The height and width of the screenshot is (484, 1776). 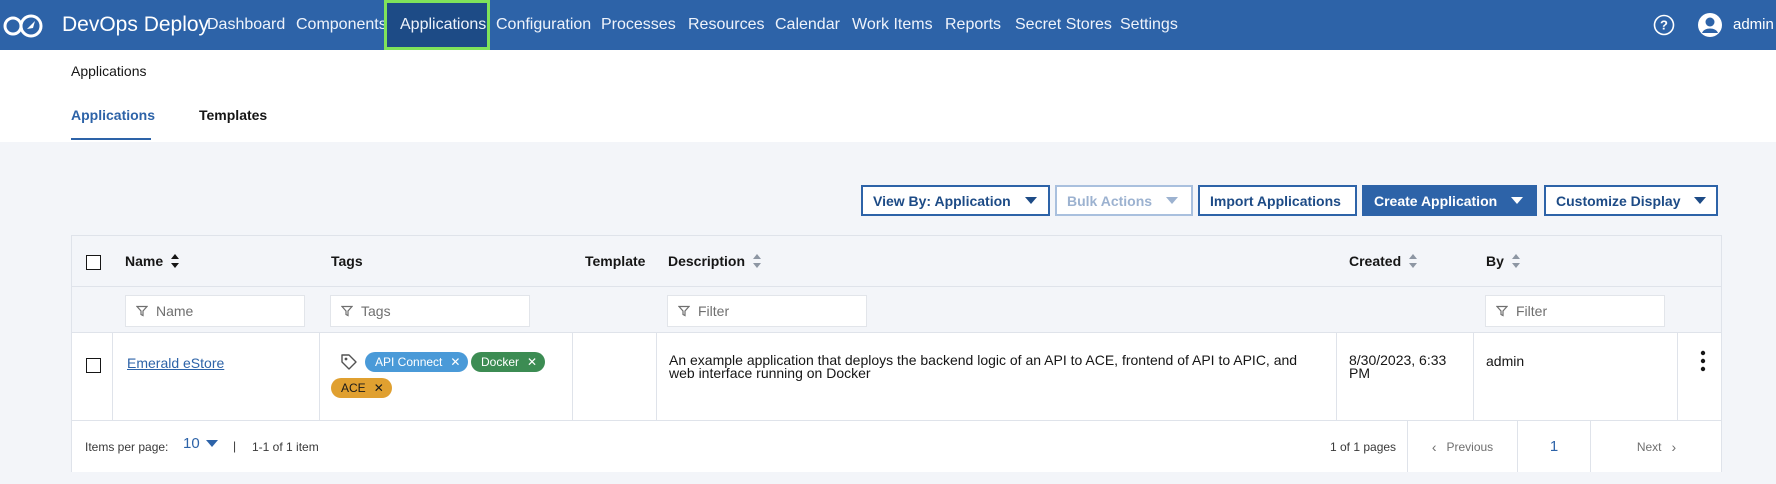 What do you see at coordinates (349, 362) in the screenshot?
I see `tag-icon` at bounding box center [349, 362].